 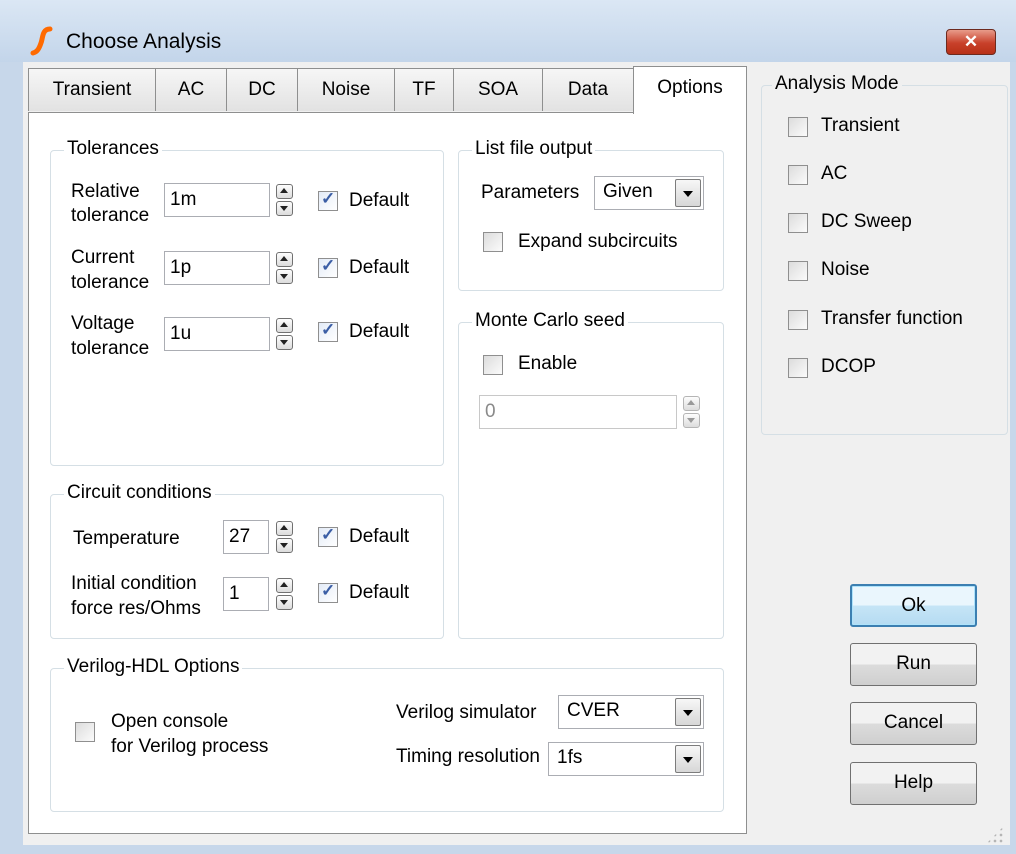 What do you see at coordinates (591, 220) in the screenshot?
I see `list-file-output-group` at bounding box center [591, 220].